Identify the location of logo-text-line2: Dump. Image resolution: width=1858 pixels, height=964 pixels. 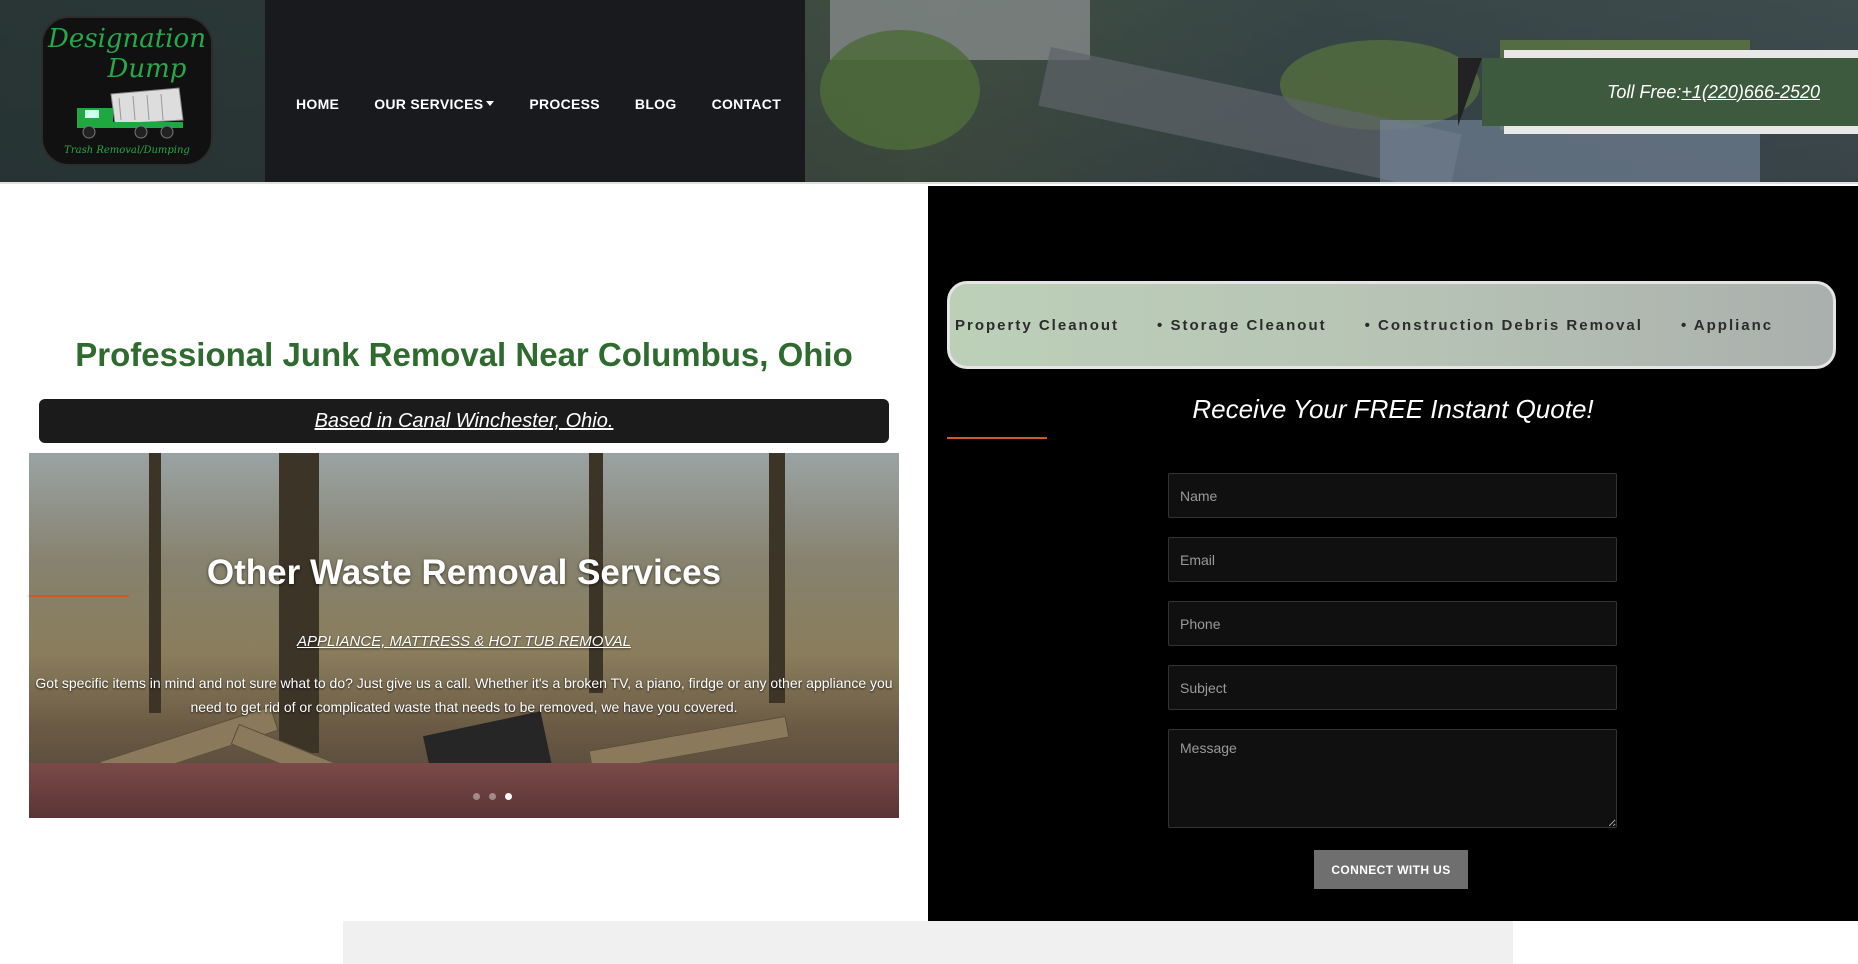
(147, 69).